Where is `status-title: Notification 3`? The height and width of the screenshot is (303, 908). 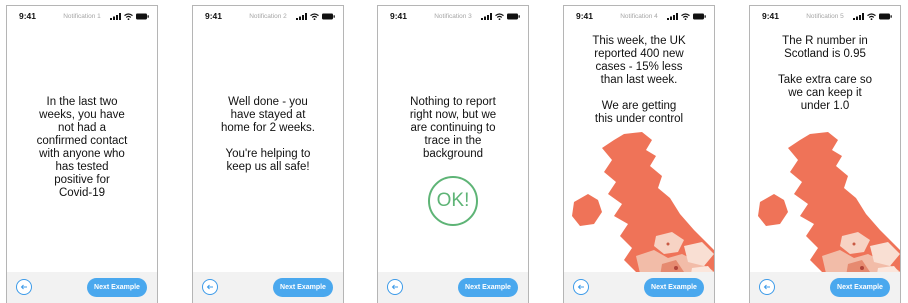 status-title: Notification 3 is located at coordinates (453, 16).